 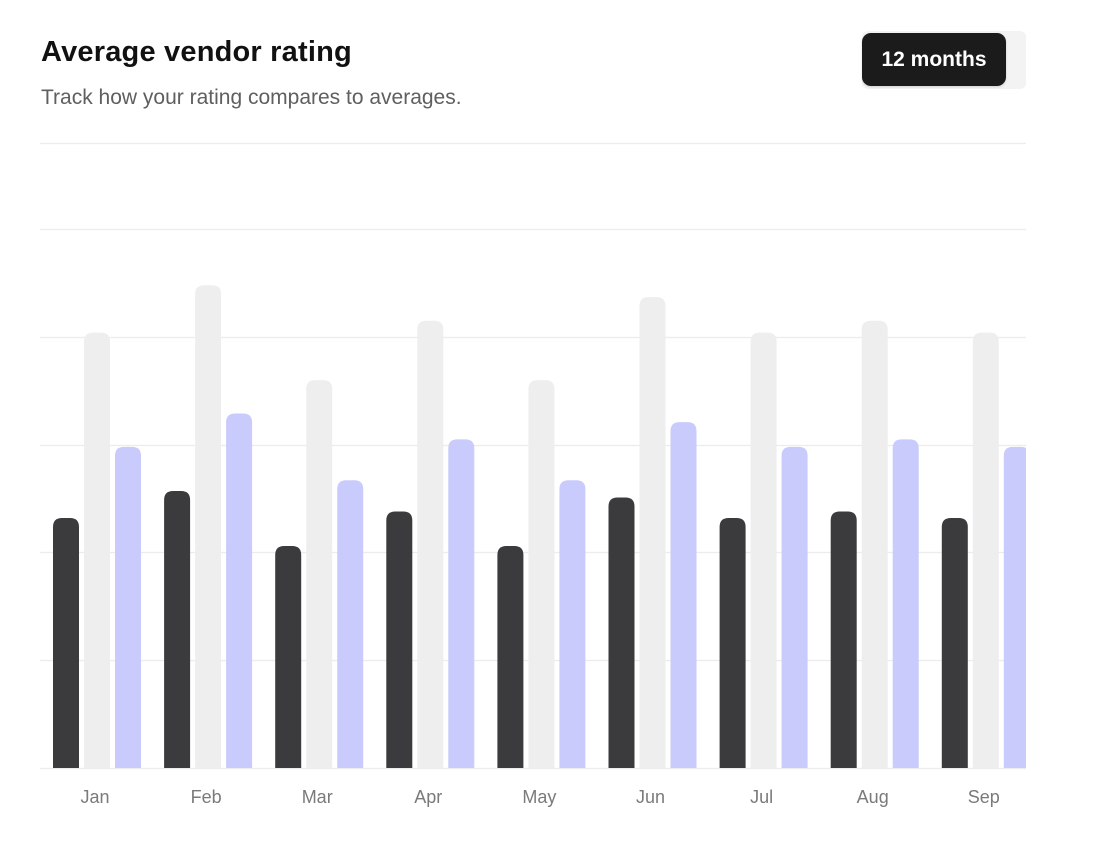 What do you see at coordinates (94, 797) in the screenshot?
I see `x-tick-label-jan: Jan` at bounding box center [94, 797].